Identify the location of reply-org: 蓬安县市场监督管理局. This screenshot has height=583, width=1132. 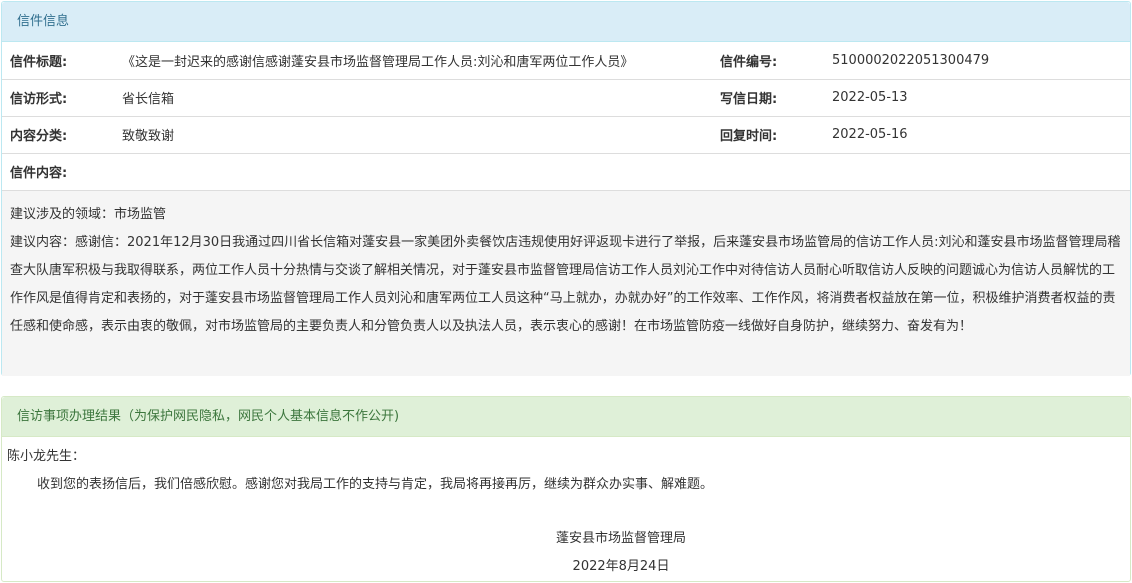
(620, 538).